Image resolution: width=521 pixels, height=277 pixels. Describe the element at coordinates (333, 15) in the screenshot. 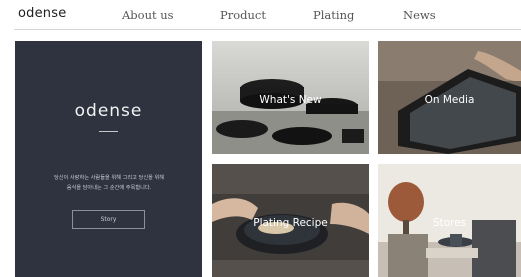

I see `nav-plating: Plating` at that location.